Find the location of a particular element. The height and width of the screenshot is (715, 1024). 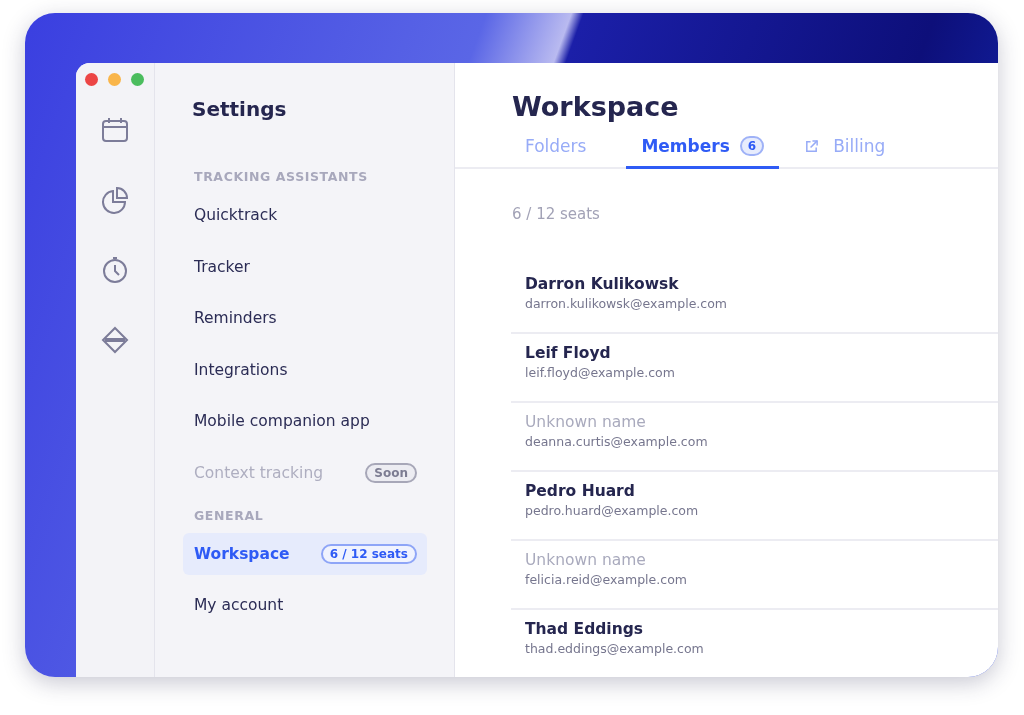

member-name: Pedro Huard is located at coordinates (580, 491).